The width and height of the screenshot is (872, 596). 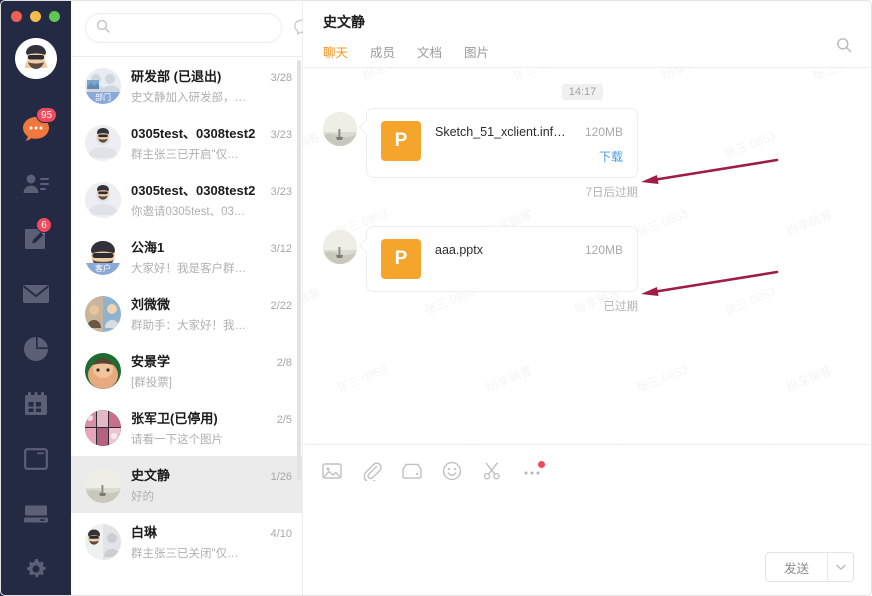 I want to click on conversation-body: 史文静 1/26 好的, so click(x=211, y=484).